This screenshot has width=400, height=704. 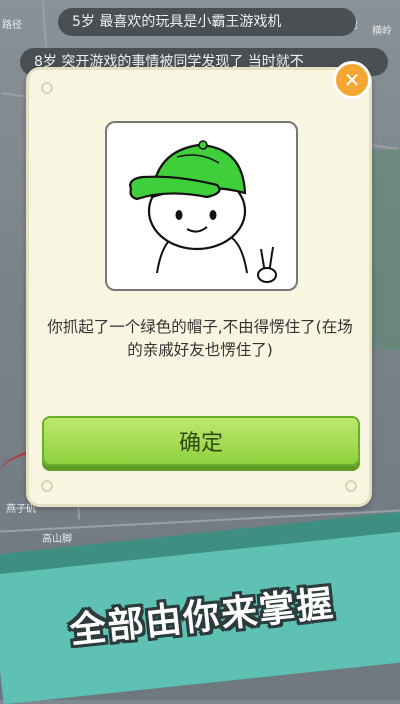 What do you see at coordinates (203, 211) in the screenshot?
I see `character-green-cap-icon` at bounding box center [203, 211].